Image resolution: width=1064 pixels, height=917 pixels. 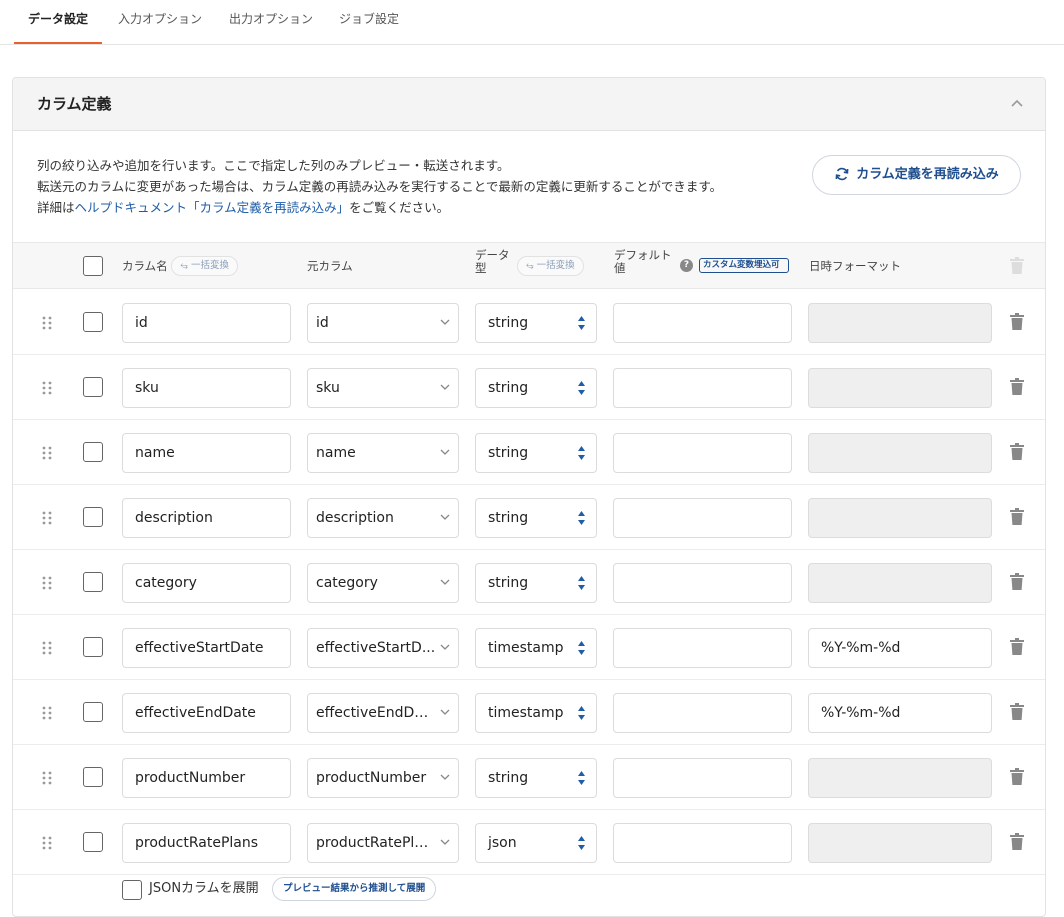 What do you see at coordinates (529, 104) in the screenshot?
I see `card-header: カラム定義` at bounding box center [529, 104].